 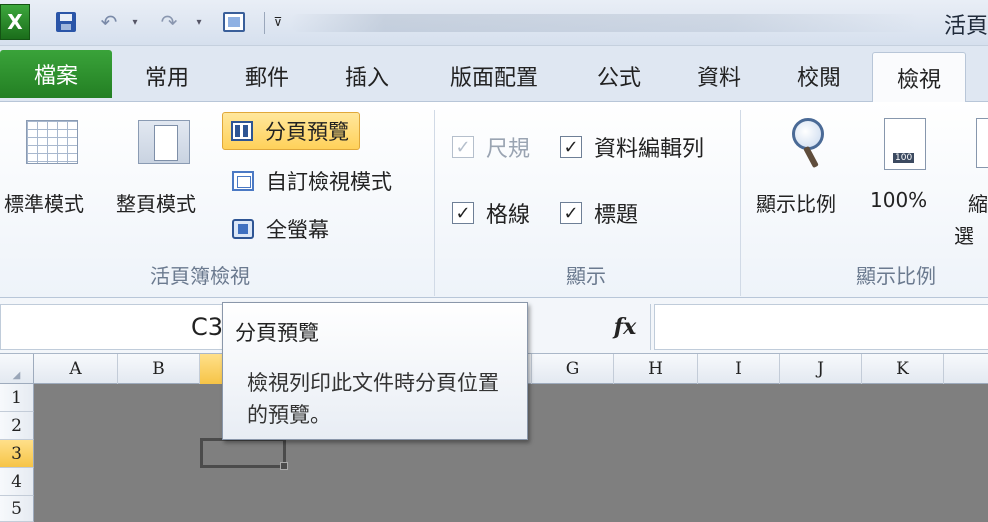 What do you see at coordinates (616, 215) in the screenshot?
I see `headings-label: 標題` at bounding box center [616, 215].